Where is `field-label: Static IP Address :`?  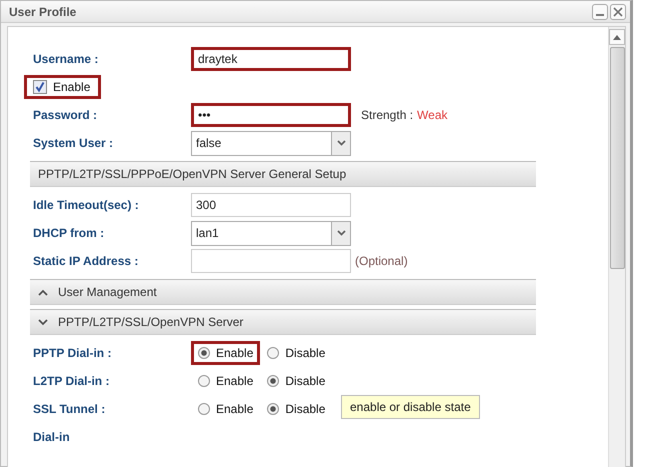
field-label: Static IP Address : is located at coordinates (86, 261).